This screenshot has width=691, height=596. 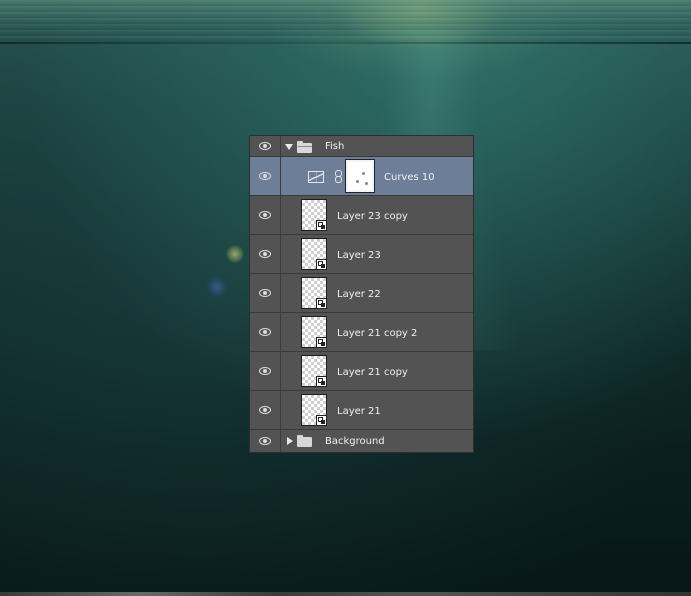 I want to click on layer-name: Layer 21 copy 2, so click(x=377, y=333).